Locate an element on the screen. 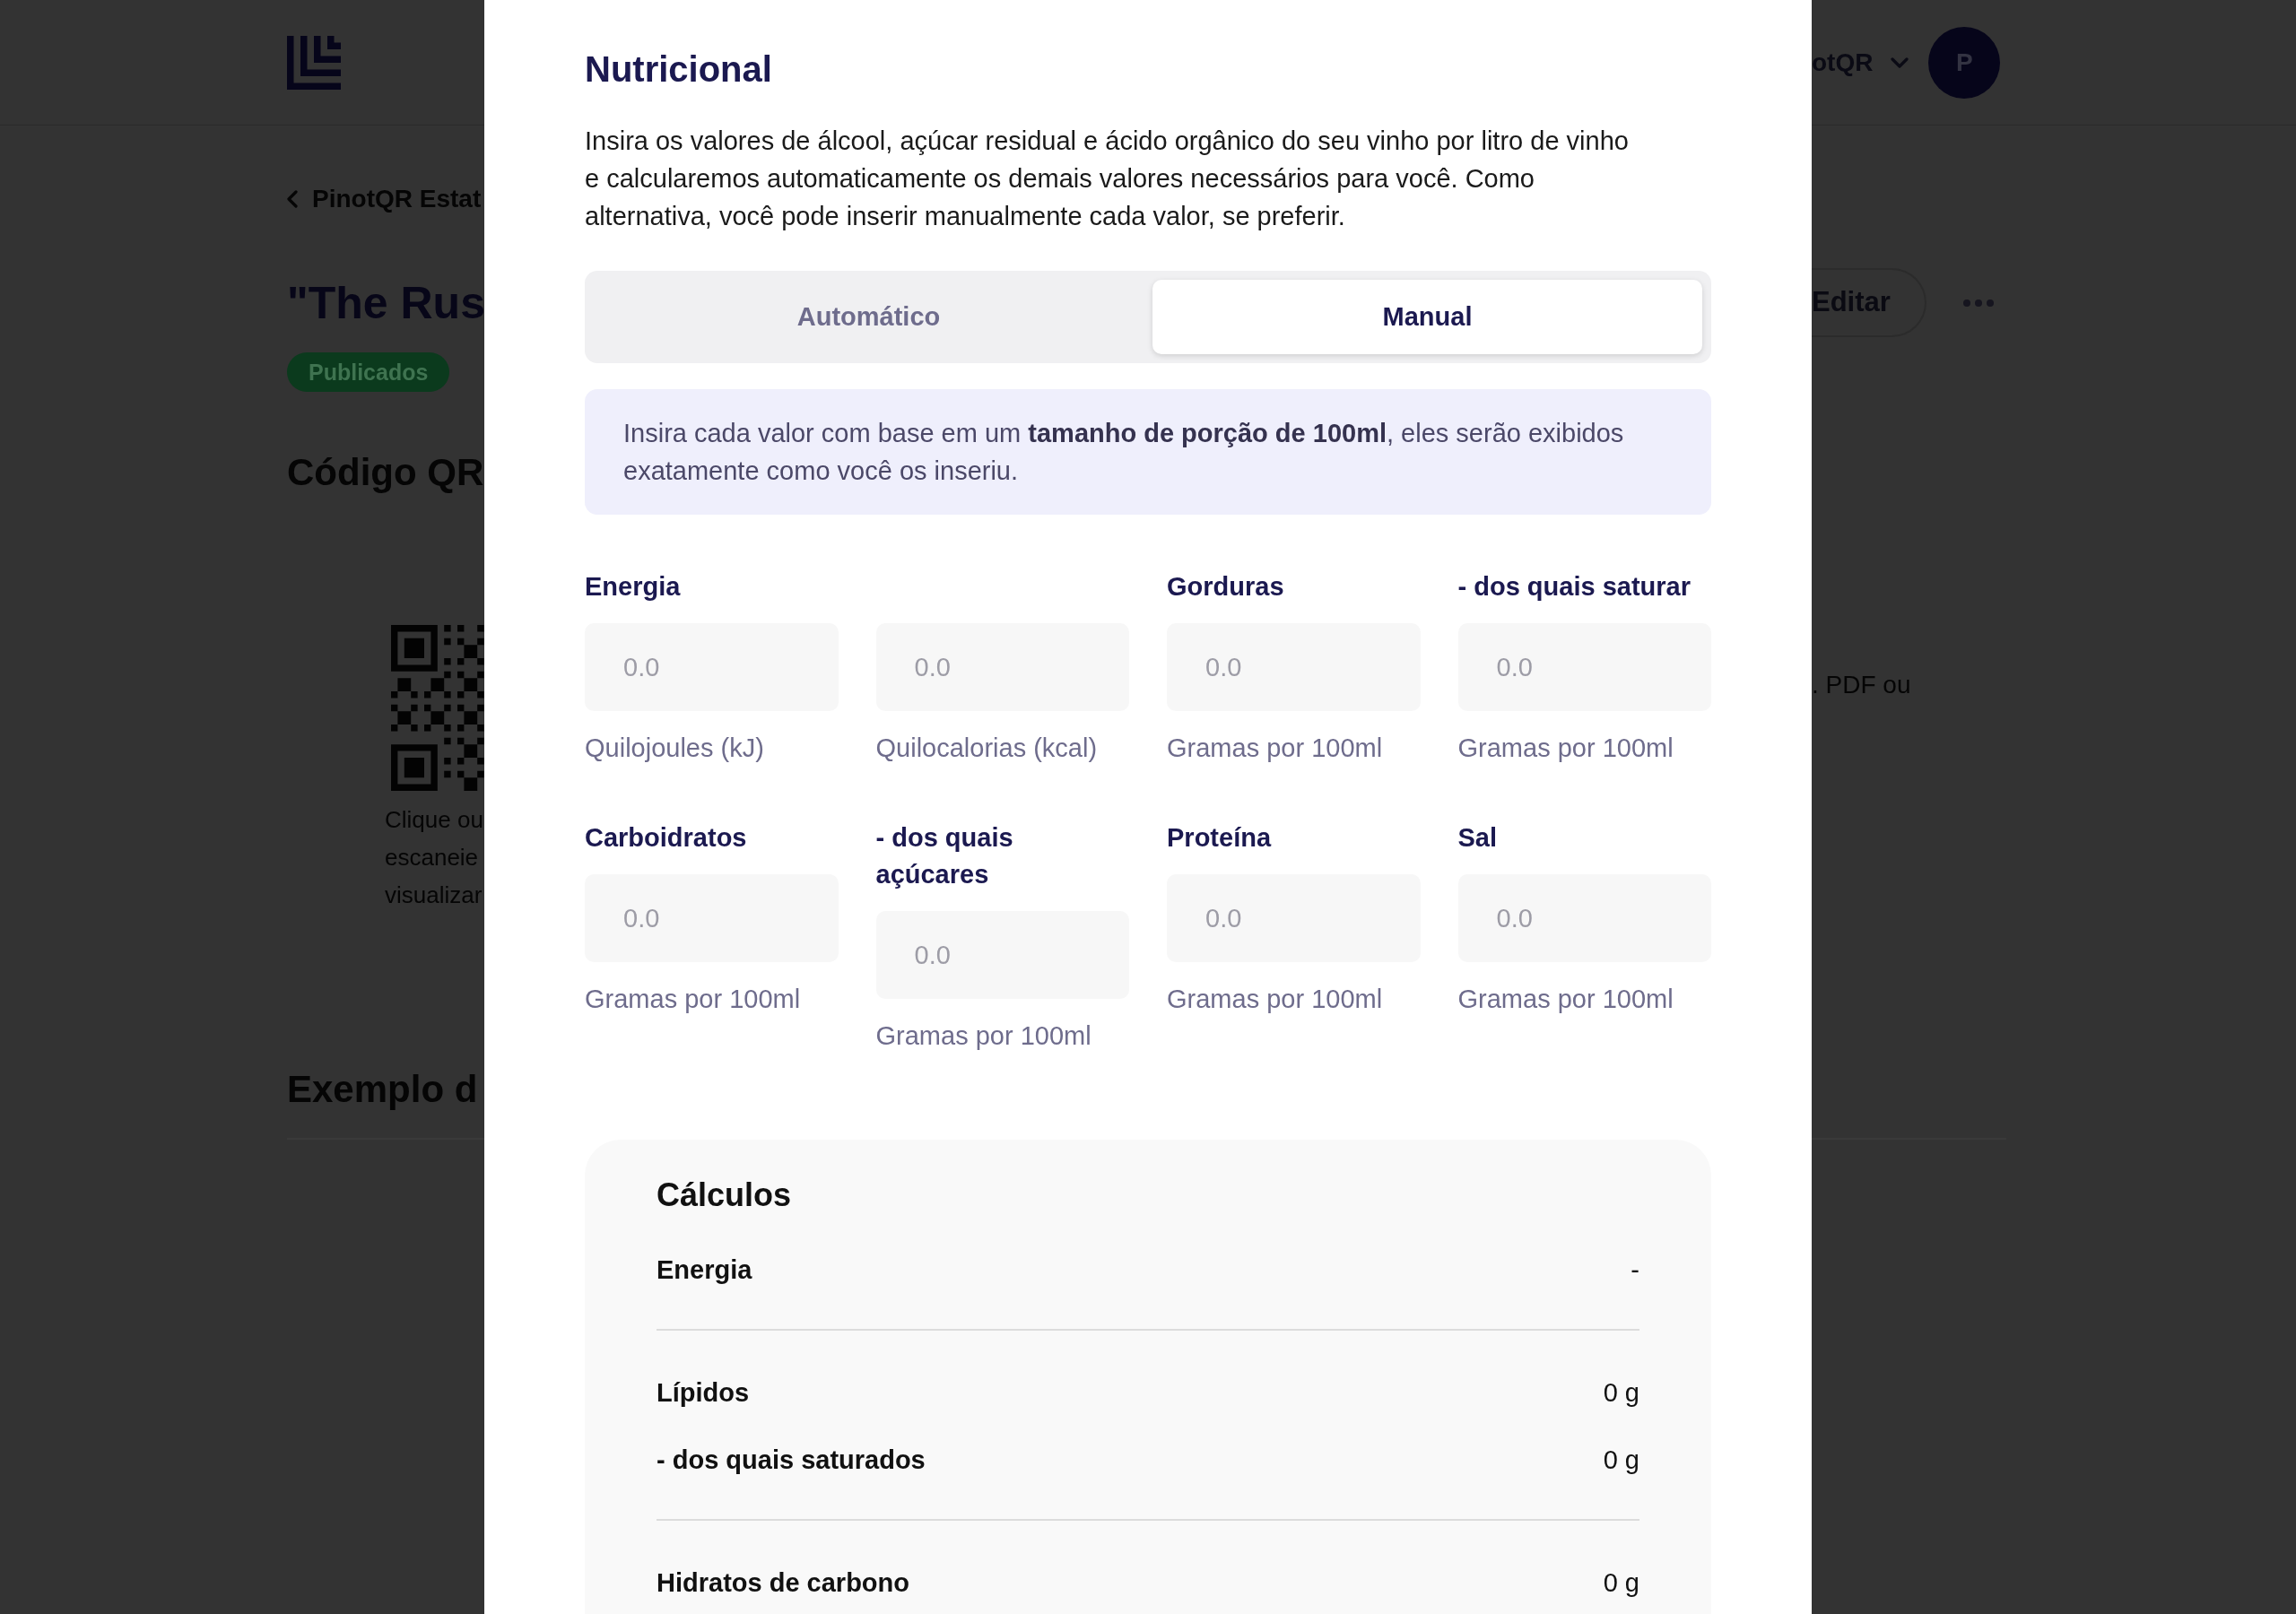  chevron-down-icon is located at coordinates (1900, 62).